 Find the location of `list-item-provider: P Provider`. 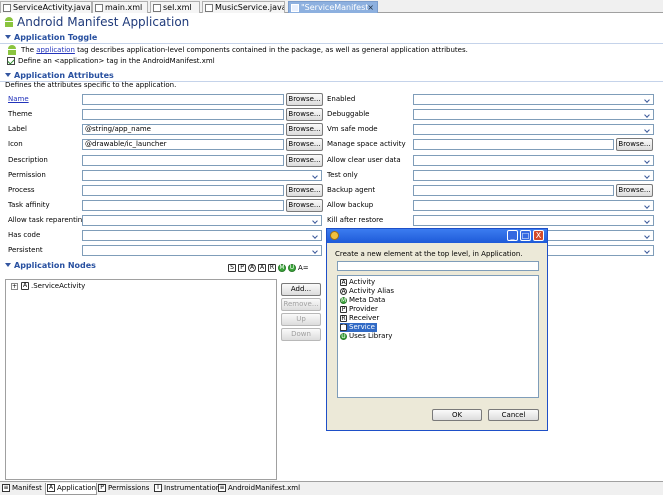

list-item-provider: P Provider is located at coordinates (360, 309).